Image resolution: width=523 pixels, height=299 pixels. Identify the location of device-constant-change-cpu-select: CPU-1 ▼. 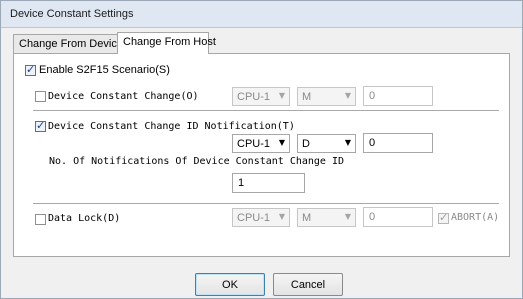
(261, 96).